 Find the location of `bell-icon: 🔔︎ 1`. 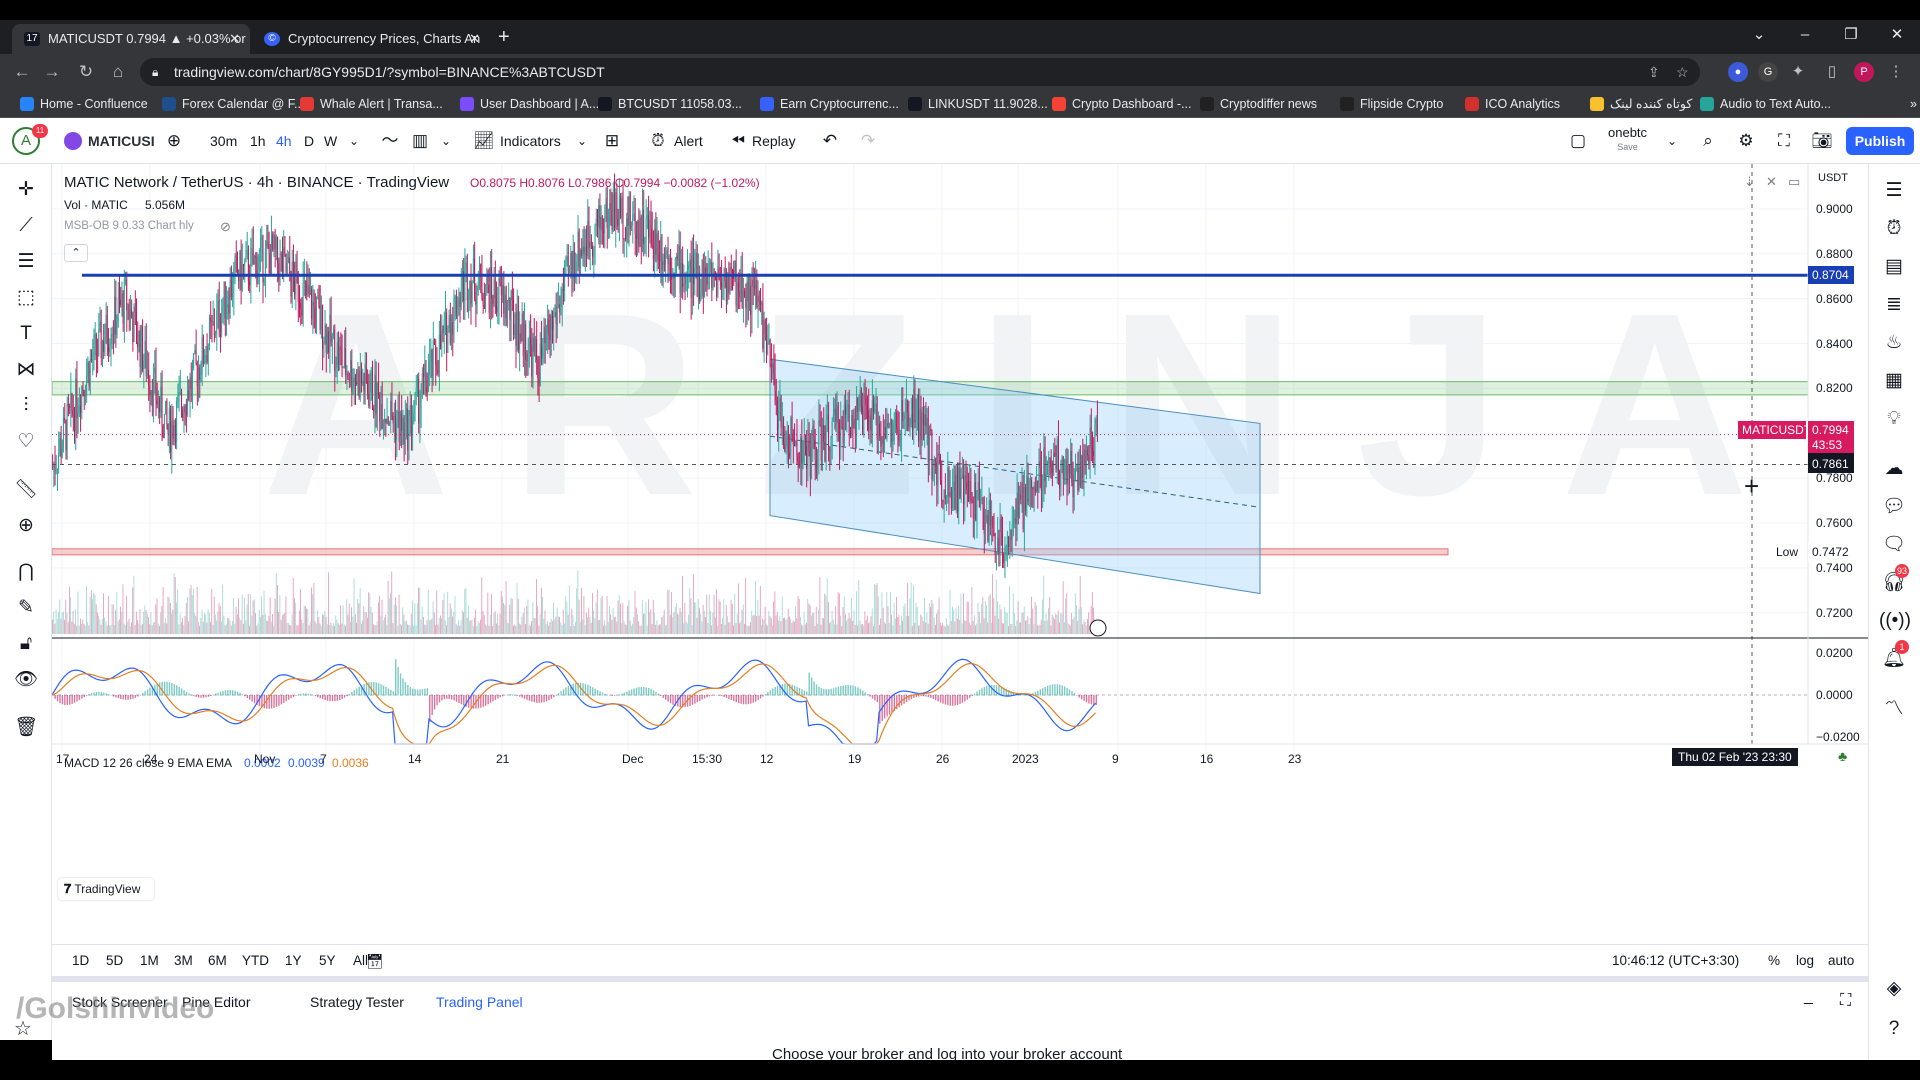

bell-icon: 🔔︎ 1 is located at coordinates (1894, 657).